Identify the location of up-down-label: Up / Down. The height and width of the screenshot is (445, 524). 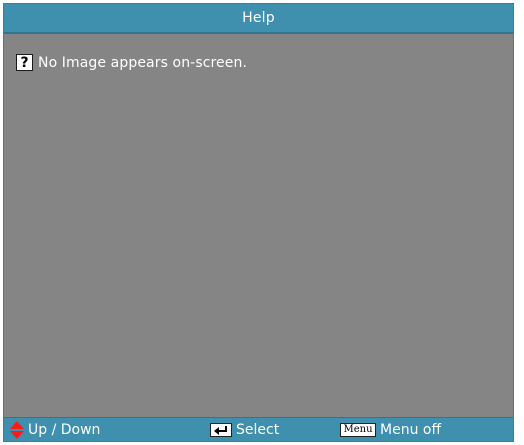
(64, 429).